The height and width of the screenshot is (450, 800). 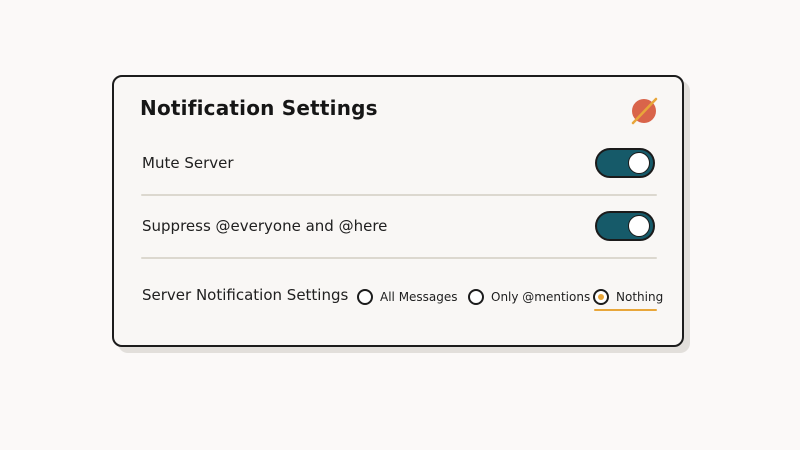 I want to click on close-icon-graphic, so click(x=644, y=111).